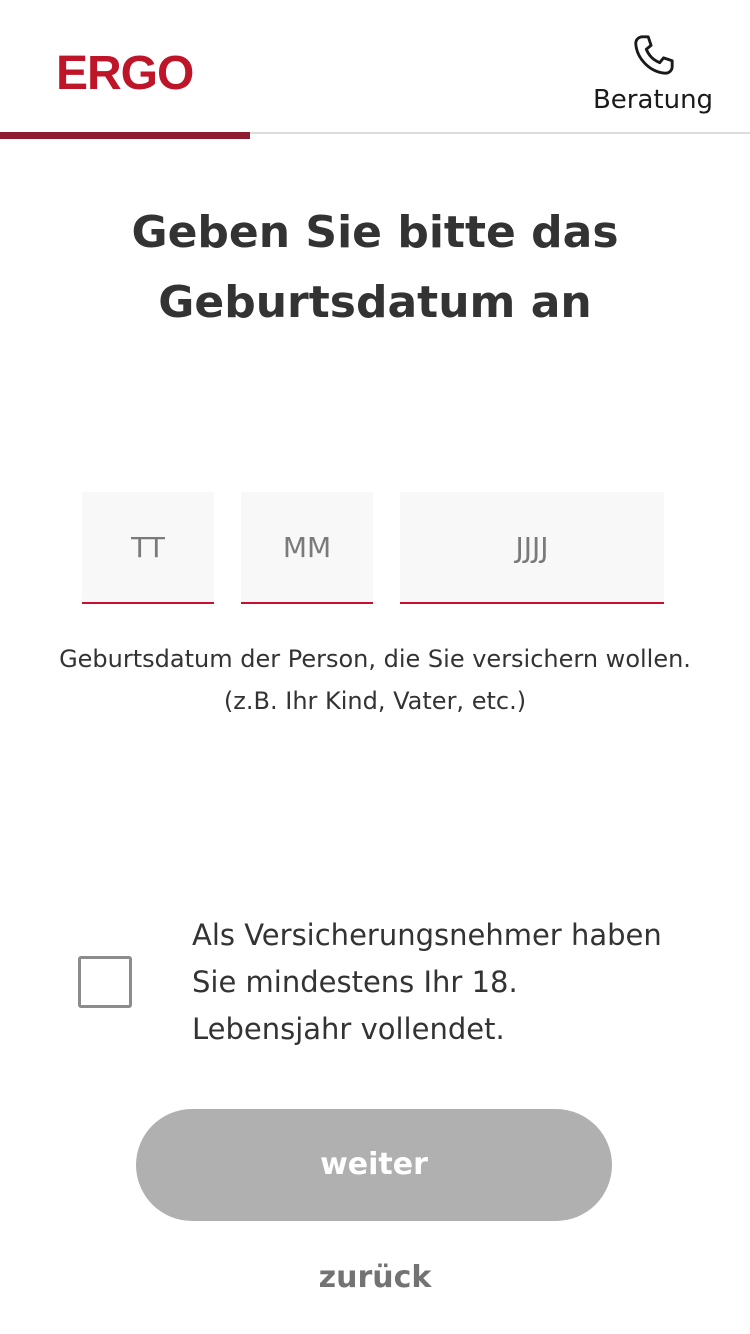 This screenshot has width=750, height=1334. What do you see at coordinates (307, 548) in the screenshot?
I see `month-input` at bounding box center [307, 548].